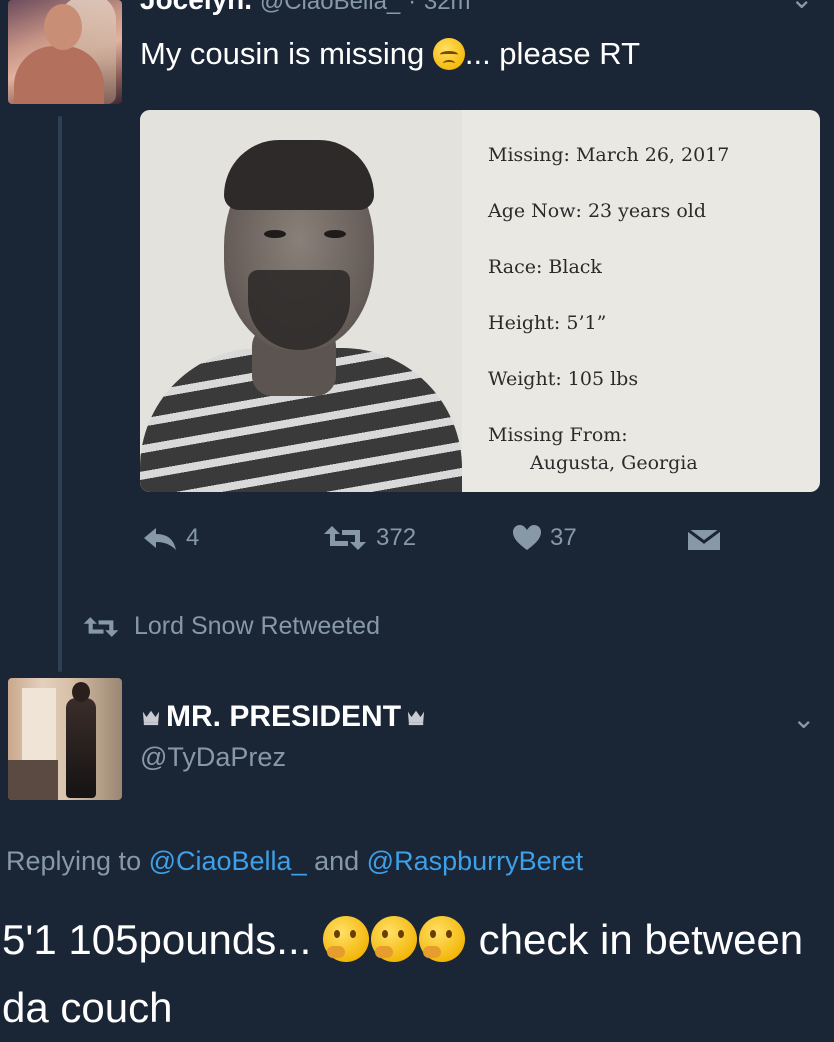 The height and width of the screenshot is (1042, 834). Describe the element at coordinates (286, 53) in the screenshot. I see `tweet-text-part: My cousin is missing` at that location.